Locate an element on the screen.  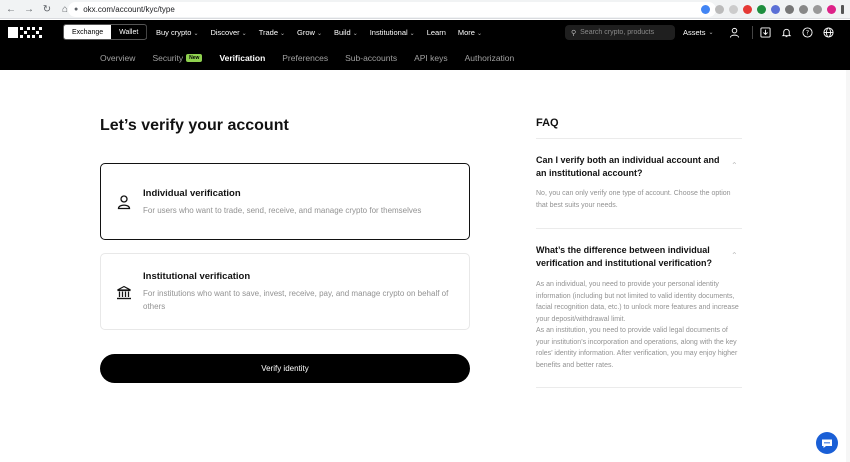
tab-sub-accounts: Sub-accounts is located at coordinates (371, 58).